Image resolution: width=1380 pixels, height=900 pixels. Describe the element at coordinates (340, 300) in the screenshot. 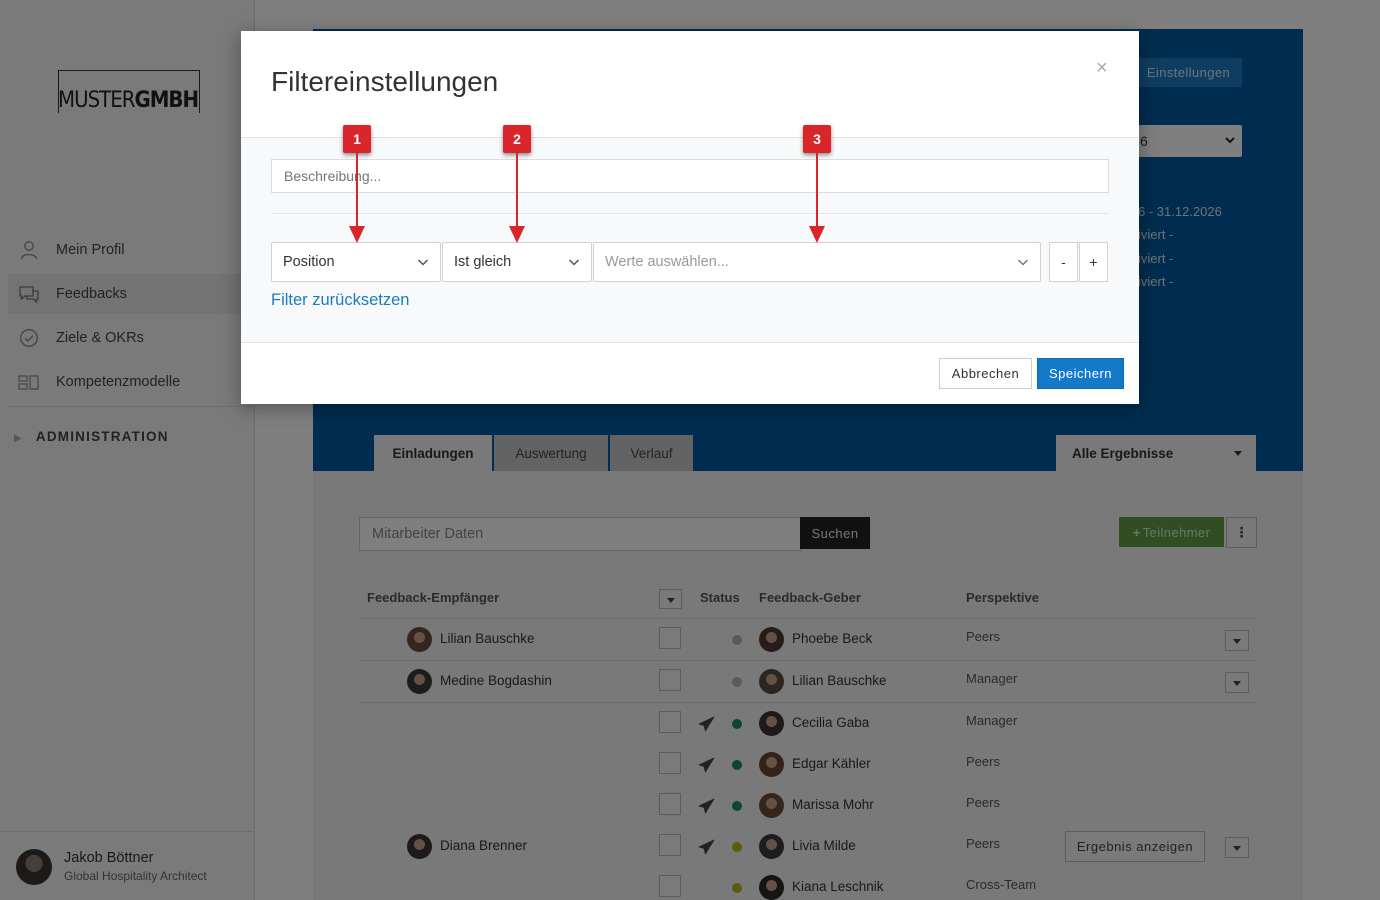

I see `reset-filter-link: Filter zurücksetzen` at that location.